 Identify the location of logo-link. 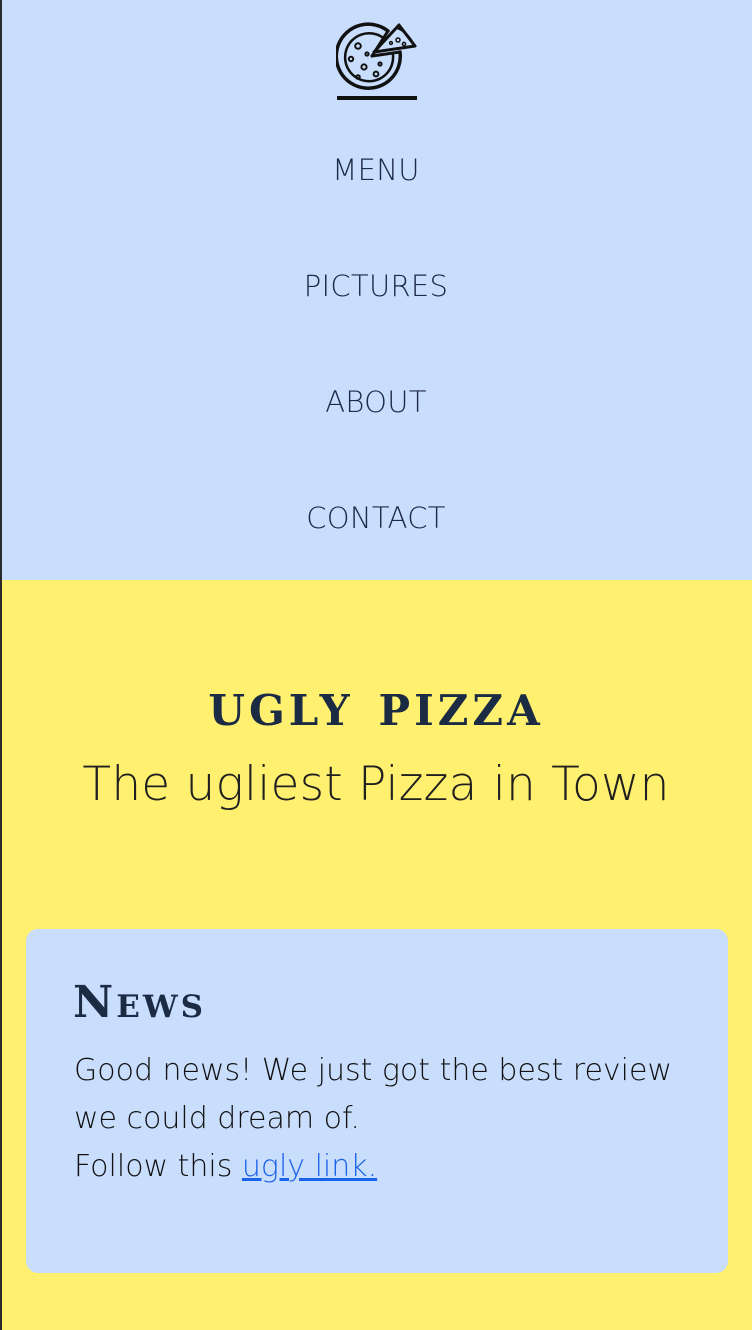
(377, 61).